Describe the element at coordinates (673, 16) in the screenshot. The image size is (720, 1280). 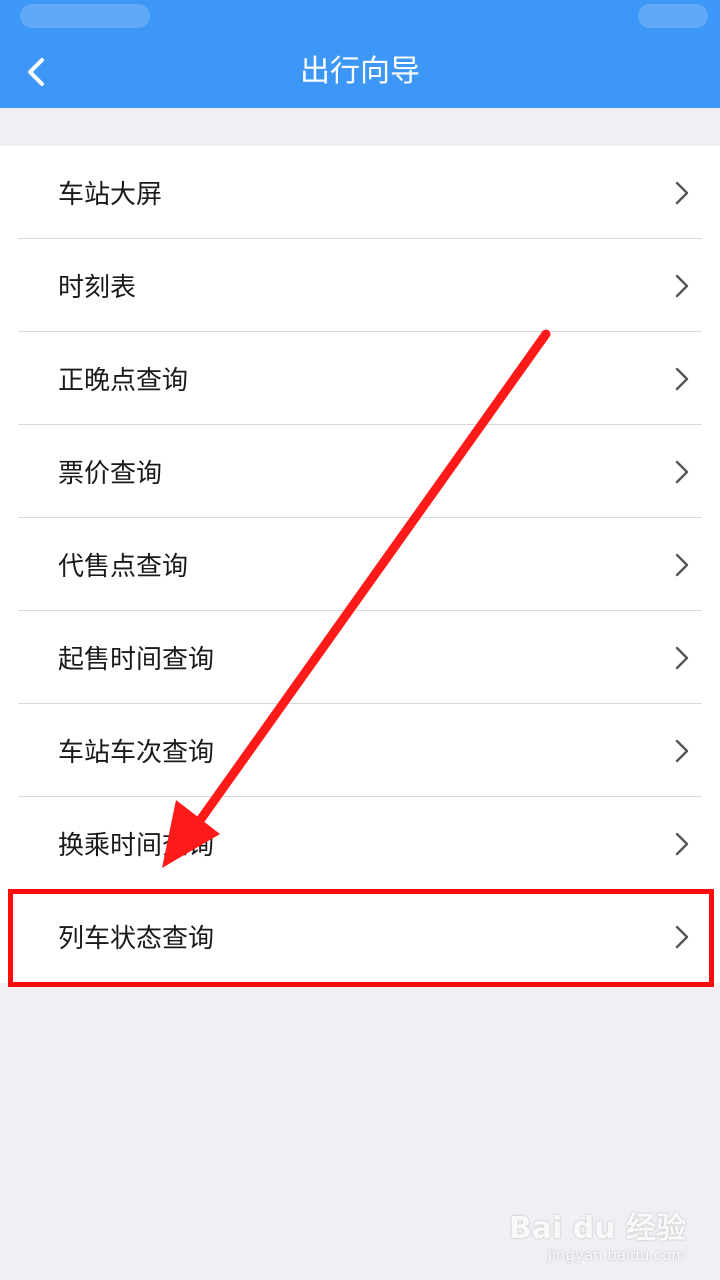
I see `status-bar-right` at that location.